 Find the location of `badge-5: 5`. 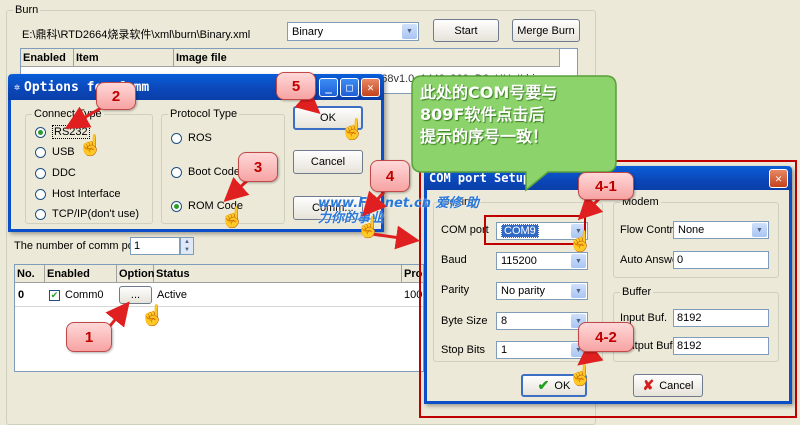

badge-5: 5 is located at coordinates (296, 86).